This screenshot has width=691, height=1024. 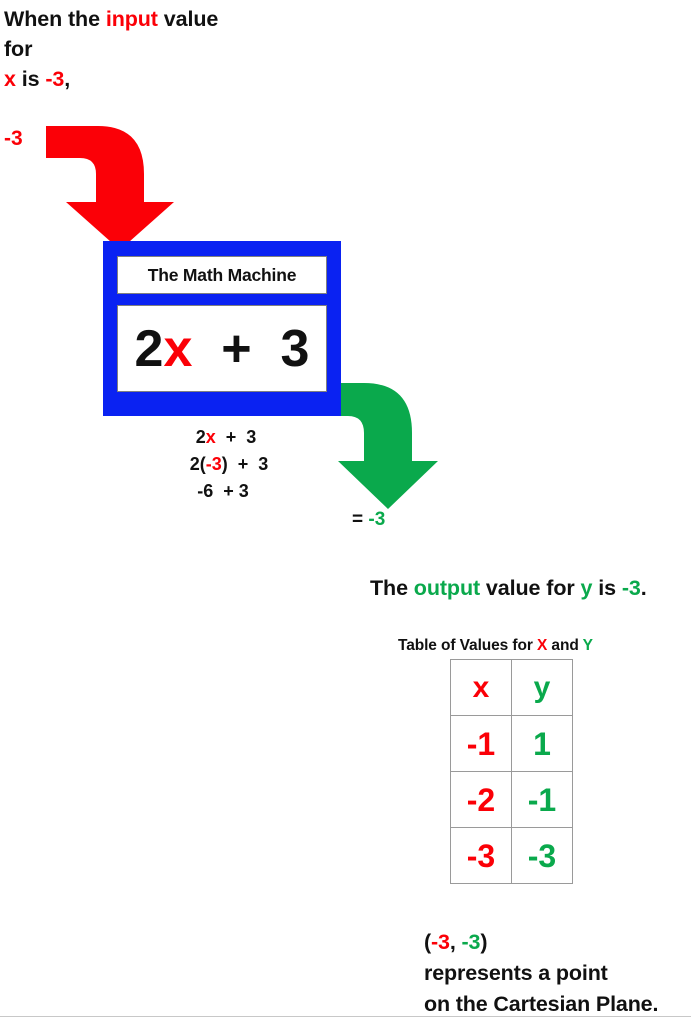 I want to click on table-cell-y: 1, so click(x=542, y=743).